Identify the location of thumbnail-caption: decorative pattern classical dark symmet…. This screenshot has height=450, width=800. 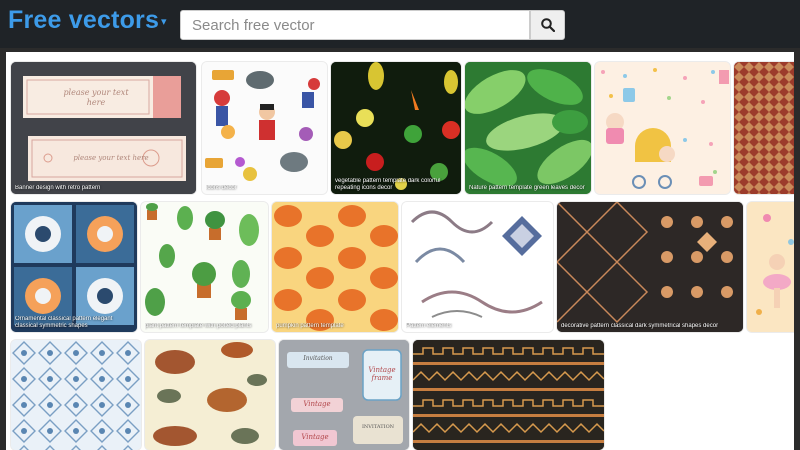
(640, 326).